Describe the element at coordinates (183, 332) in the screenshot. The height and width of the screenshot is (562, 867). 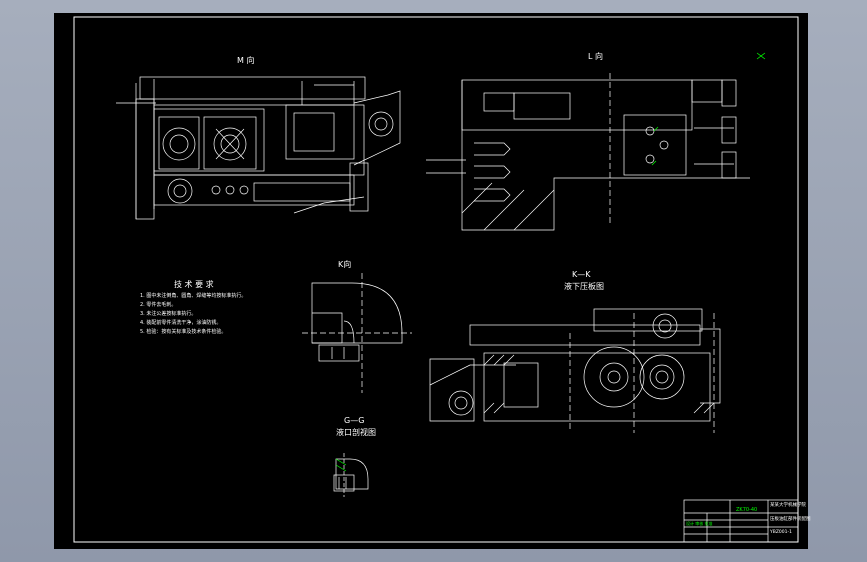
I see `tech-requirement-item: 5. 检验：按有关标准及技术条件检验。` at that location.